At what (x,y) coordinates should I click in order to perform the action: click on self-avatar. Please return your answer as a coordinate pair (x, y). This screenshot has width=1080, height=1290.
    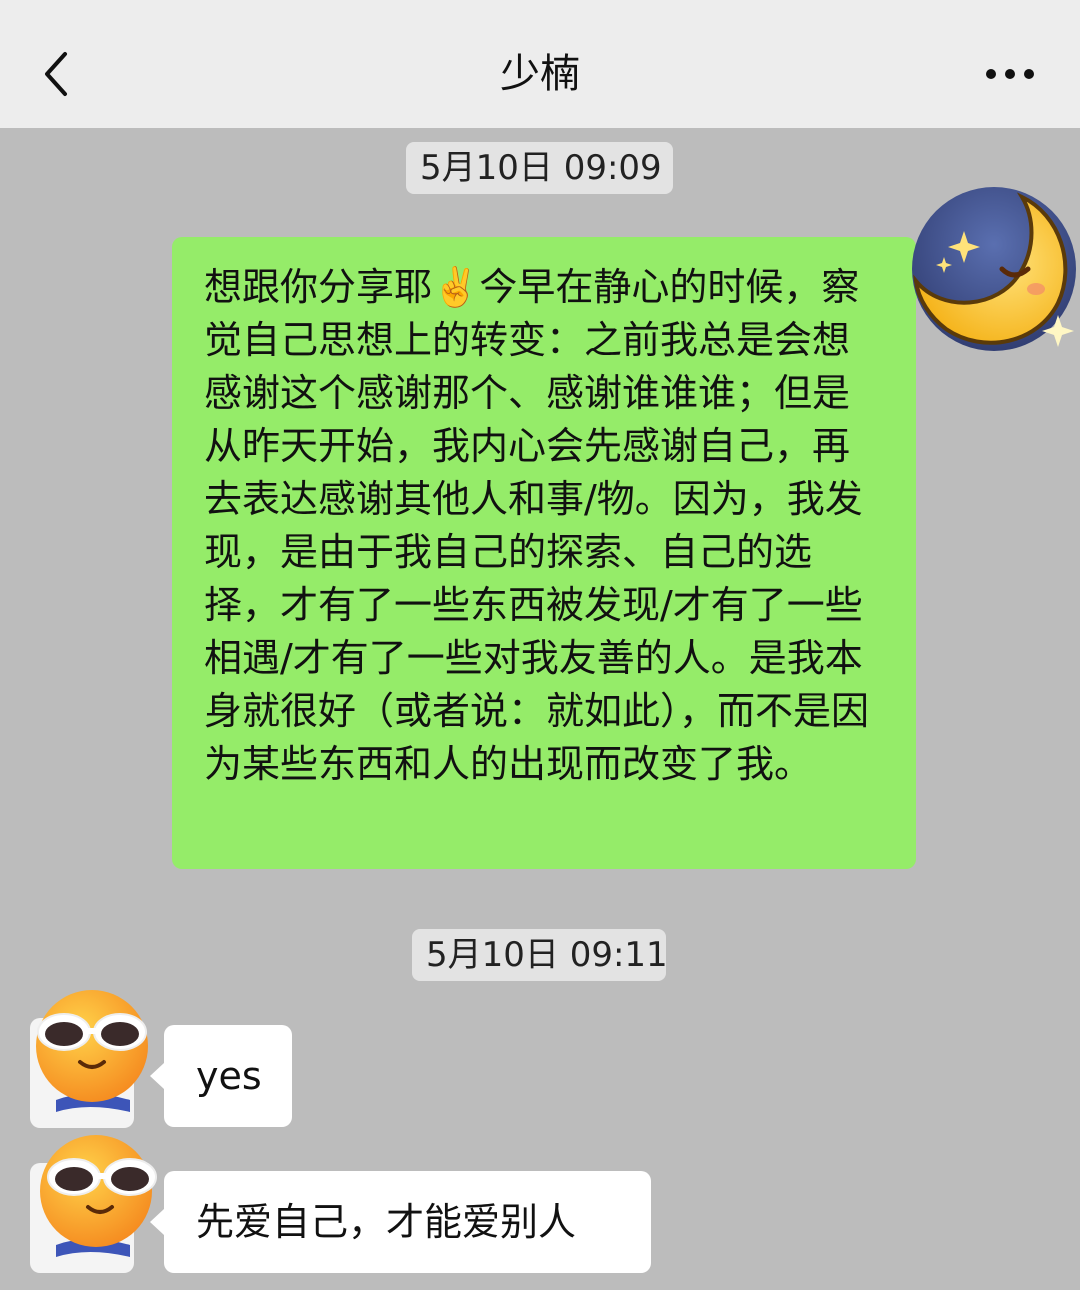
    Looking at the image, I should click on (994, 269).